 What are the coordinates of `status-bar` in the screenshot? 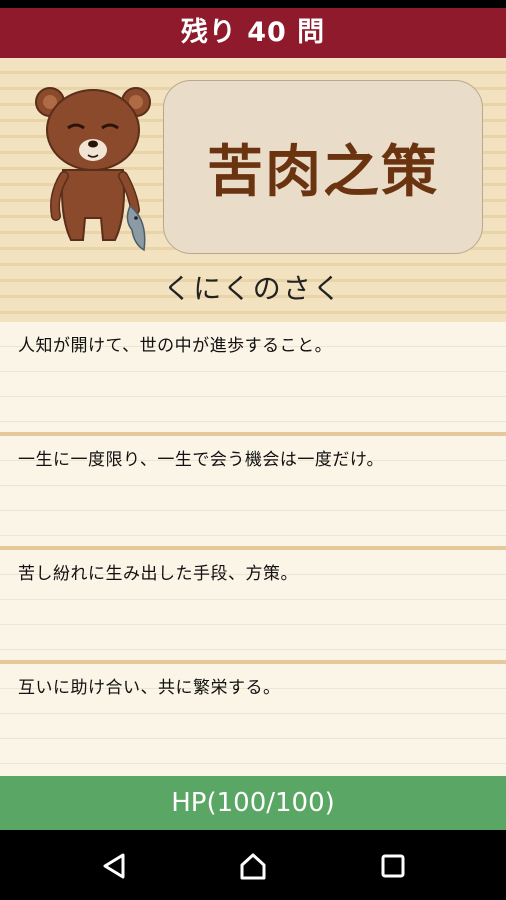 It's located at (253, 4).